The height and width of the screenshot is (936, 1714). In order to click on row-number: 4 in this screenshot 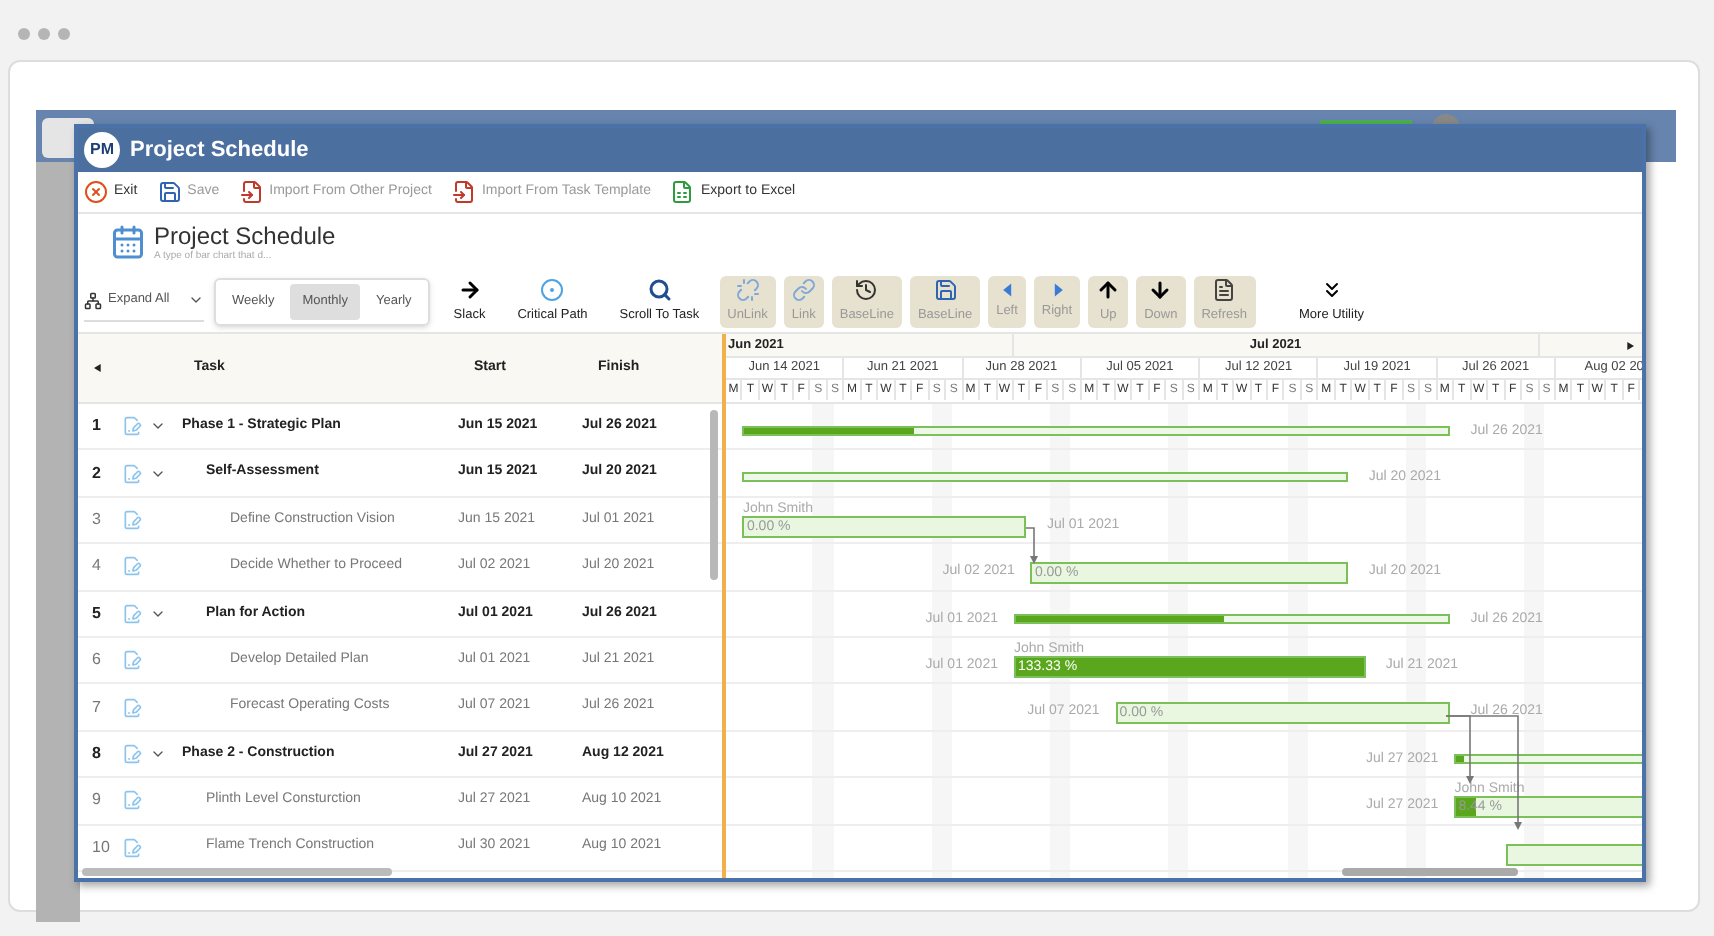, I will do `click(96, 566)`.